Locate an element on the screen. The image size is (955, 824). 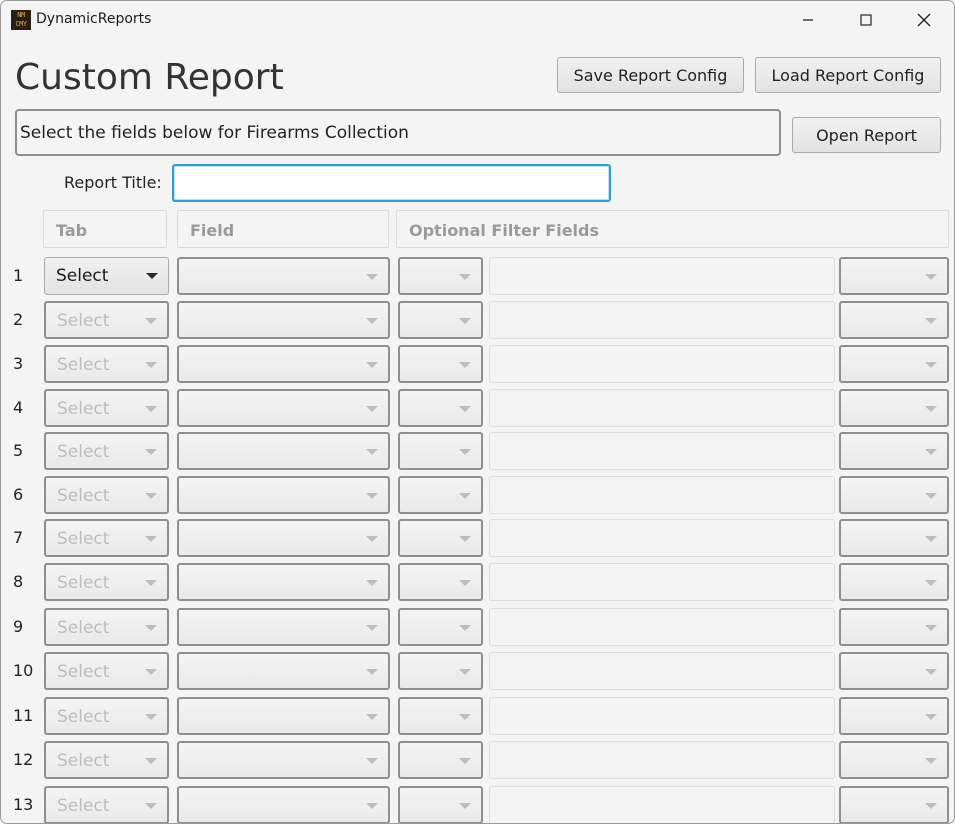
field-row: 3 Select is located at coordinates (477, 365).